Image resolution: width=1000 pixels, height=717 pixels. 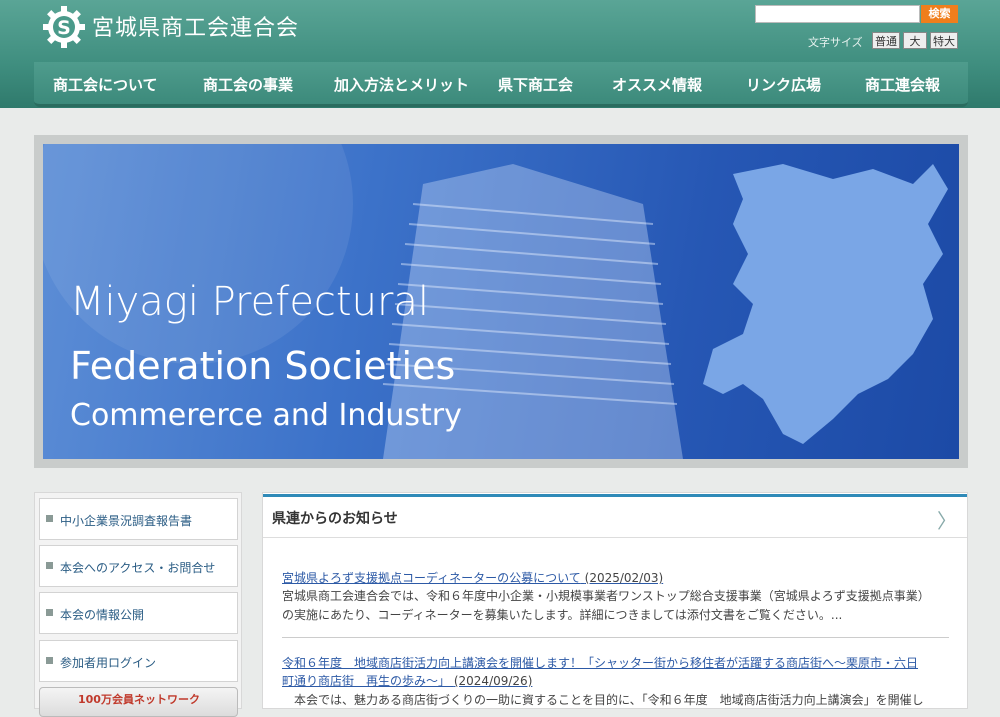 I want to click on sidebar-item-survey-report: 中小企業景況調査報告書, so click(x=138, y=519).